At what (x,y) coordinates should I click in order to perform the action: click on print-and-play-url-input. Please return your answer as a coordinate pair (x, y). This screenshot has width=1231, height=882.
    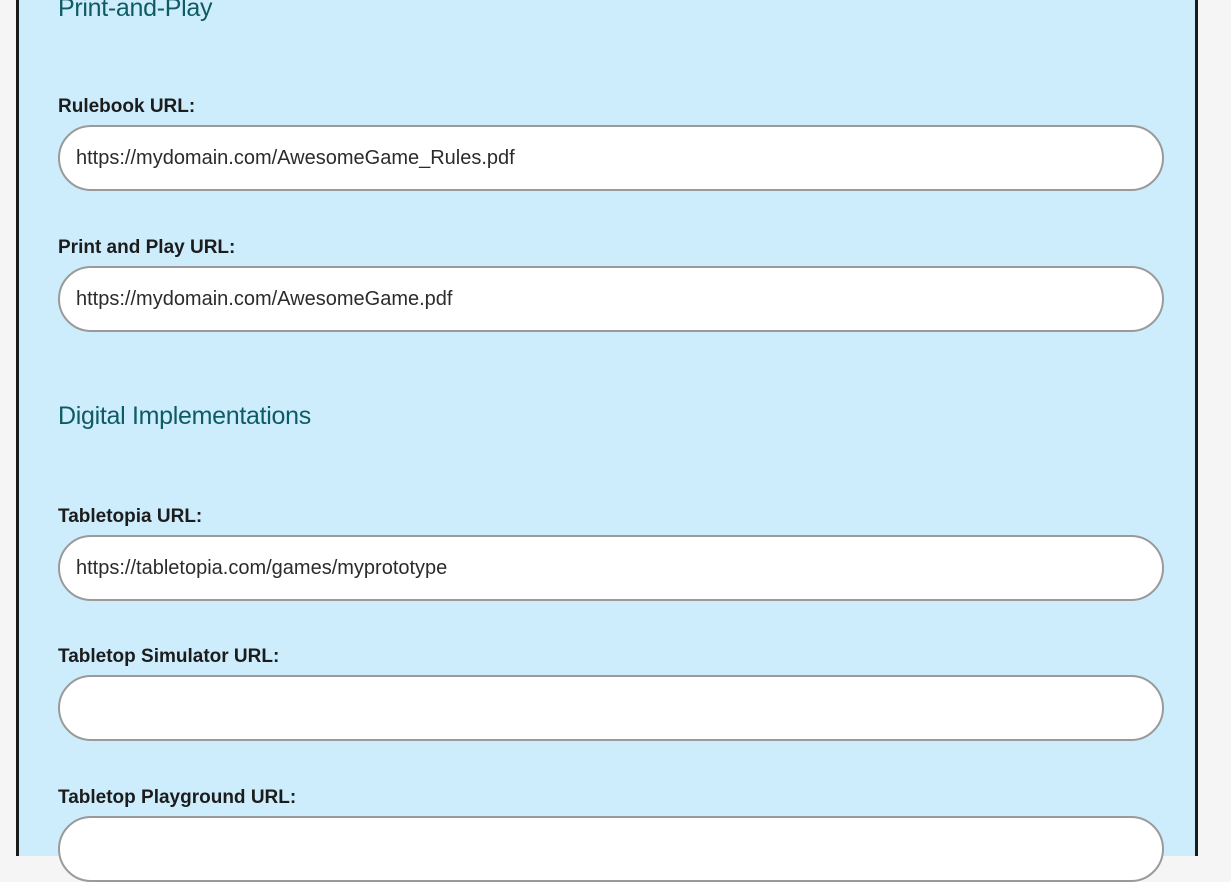
    Looking at the image, I should click on (611, 299).